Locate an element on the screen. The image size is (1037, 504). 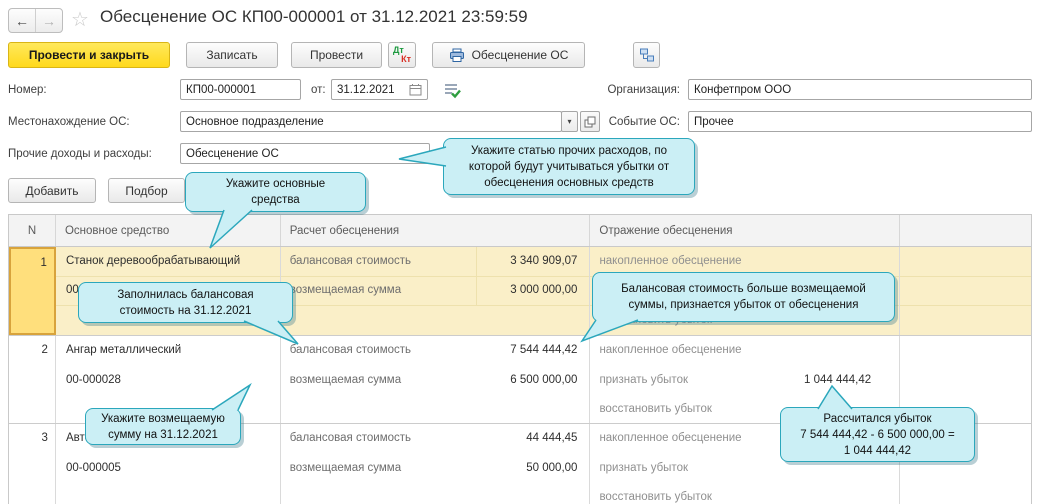
column-header-n: N is located at coordinates (32, 230).